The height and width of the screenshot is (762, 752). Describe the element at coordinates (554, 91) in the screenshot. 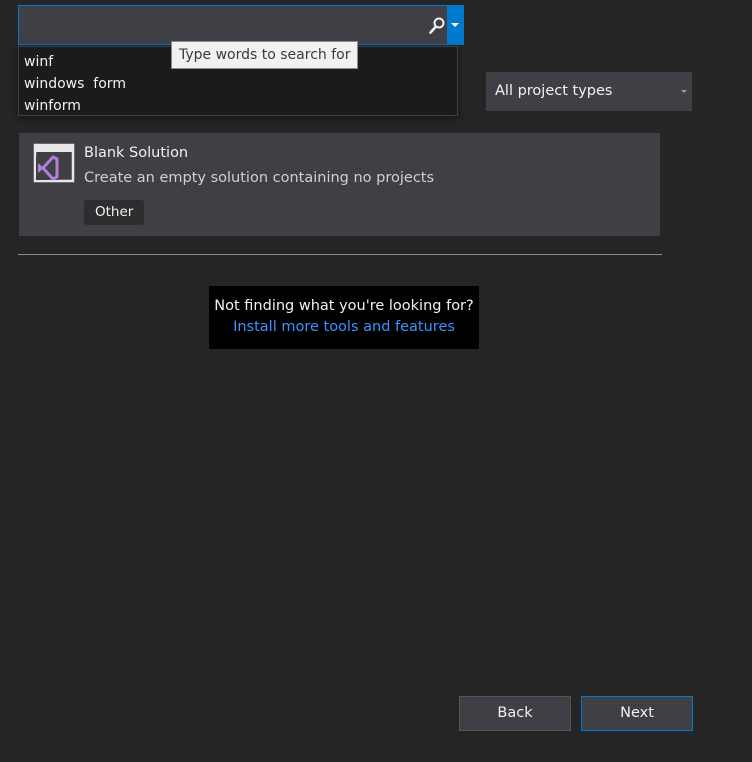

I see `project-type-selected: All project types` at that location.